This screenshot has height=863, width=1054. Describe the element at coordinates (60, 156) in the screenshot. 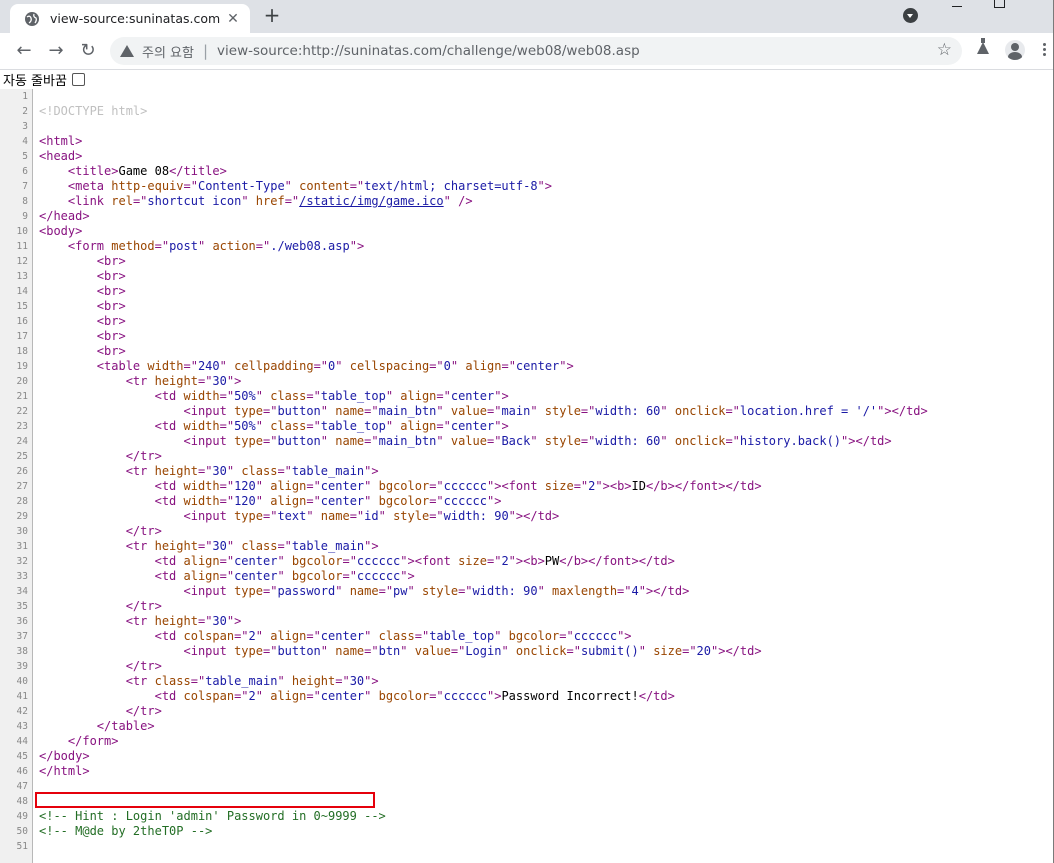

I see `source-code: <head>` at that location.